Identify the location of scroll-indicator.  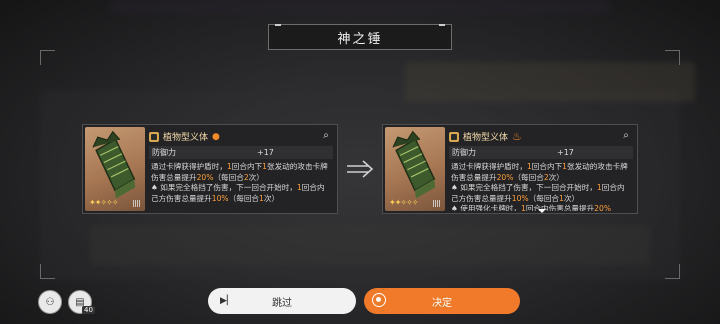
(542, 211).